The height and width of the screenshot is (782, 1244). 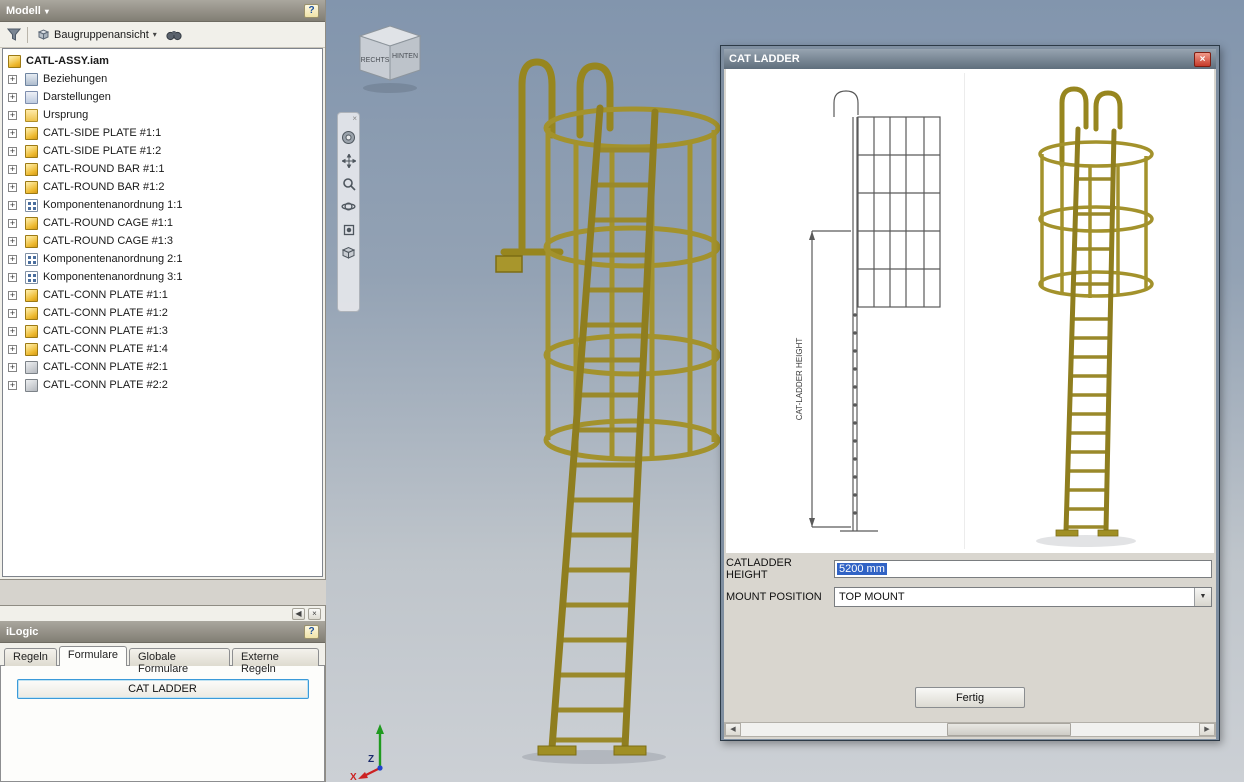 I want to click on node-label: CATL-SIDE PLATE #1:1, so click(x=102, y=133).